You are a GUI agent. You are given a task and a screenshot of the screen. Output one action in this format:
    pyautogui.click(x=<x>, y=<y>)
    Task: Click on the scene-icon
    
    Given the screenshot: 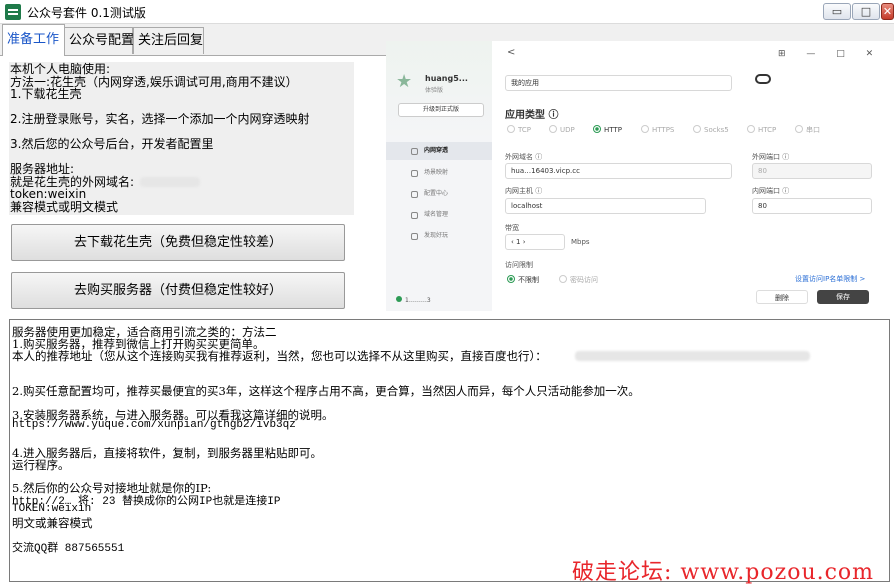 What is the action you would take?
    pyautogui.click(x=414, y=173)
    